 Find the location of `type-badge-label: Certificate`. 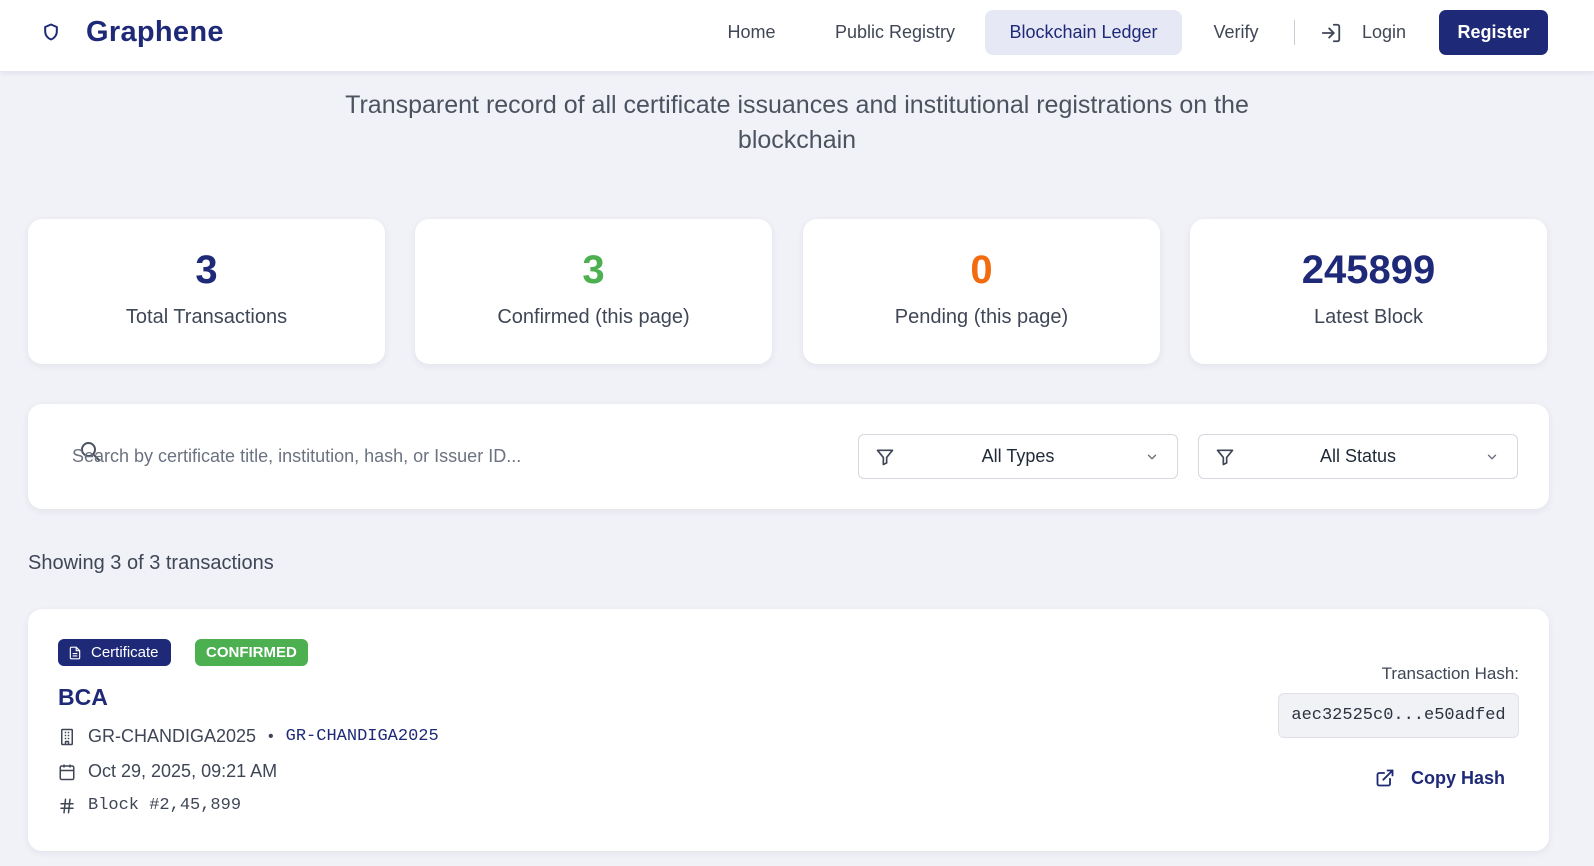

type-badge-label: Certificate is located at coordinates (125, 652).